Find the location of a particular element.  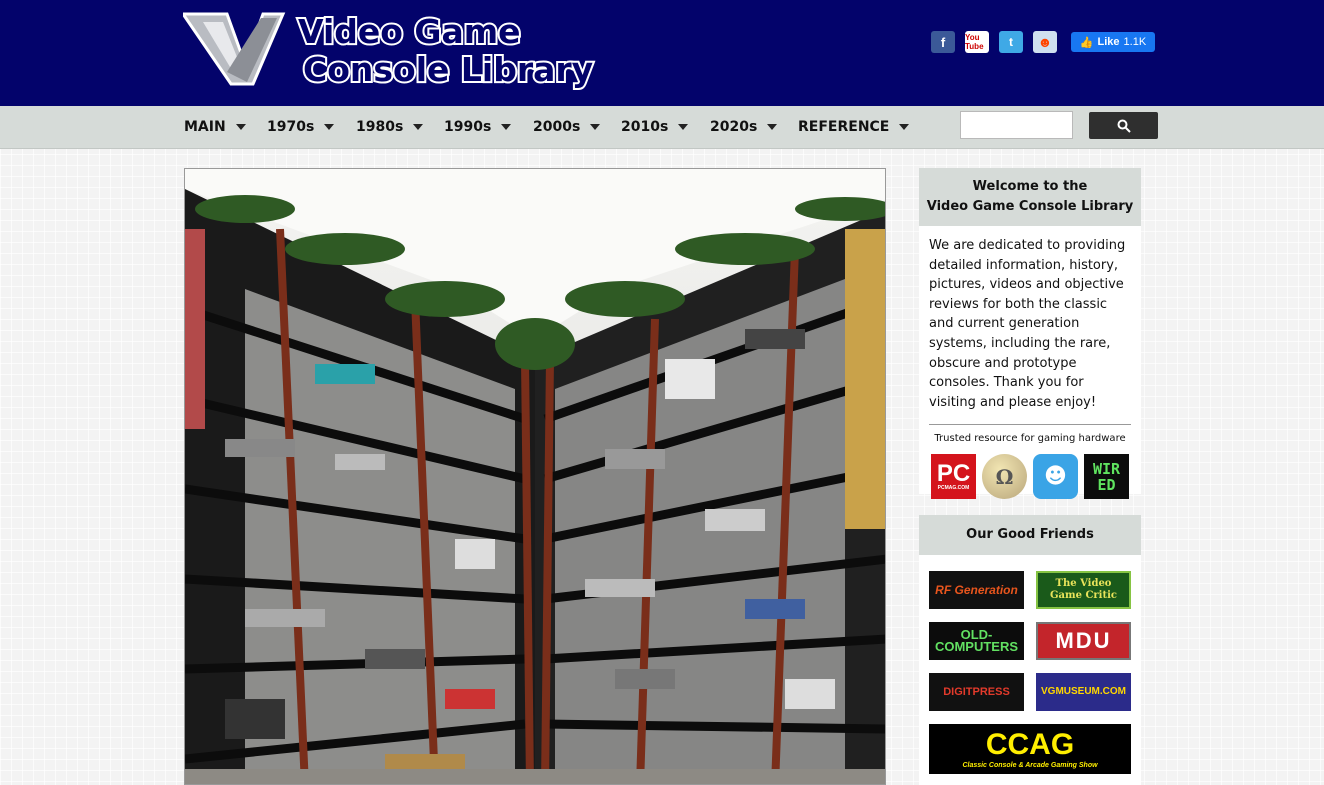

pcmag-logo: PC PCMAG.COM is located at coordinates (953, 477).